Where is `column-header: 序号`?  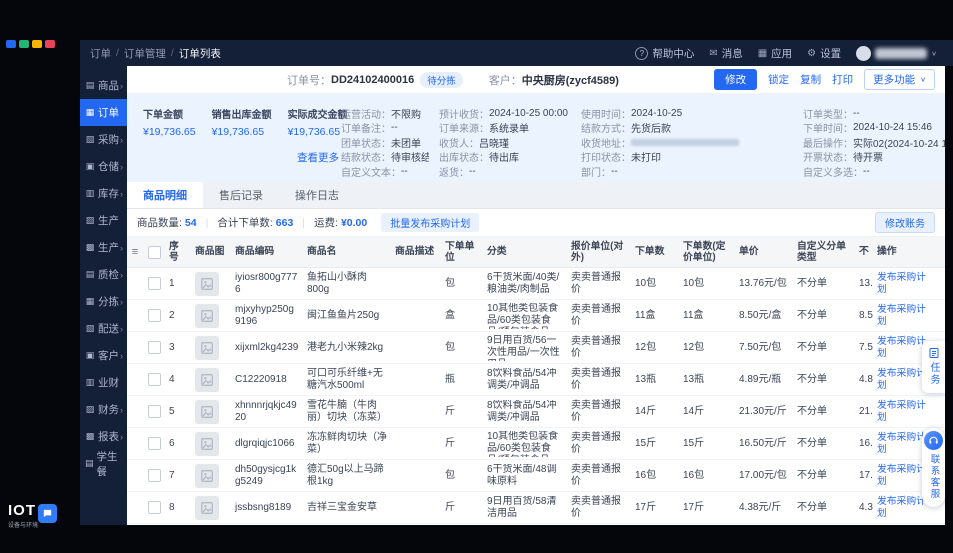 column-header: 序号 is located at coordinates (174, 251).